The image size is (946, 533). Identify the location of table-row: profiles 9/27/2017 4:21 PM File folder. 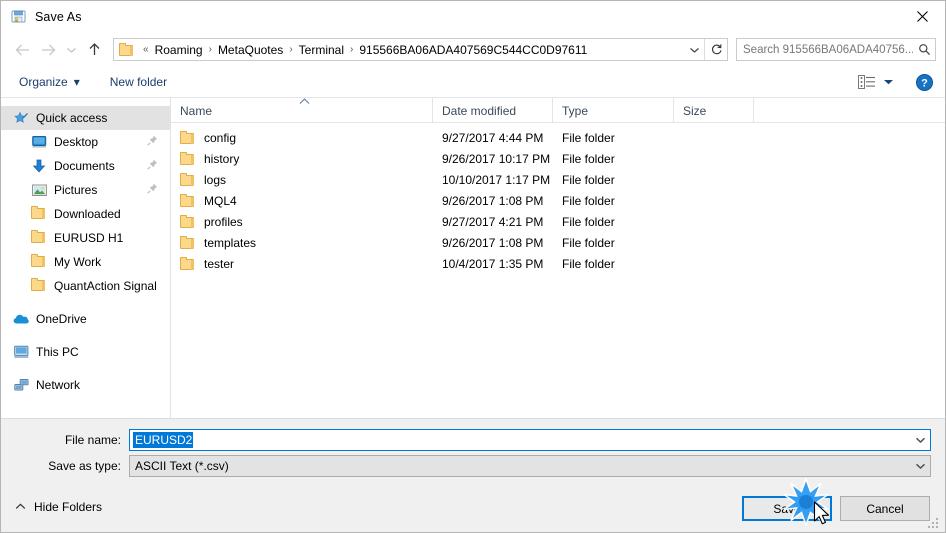
(558, 221).